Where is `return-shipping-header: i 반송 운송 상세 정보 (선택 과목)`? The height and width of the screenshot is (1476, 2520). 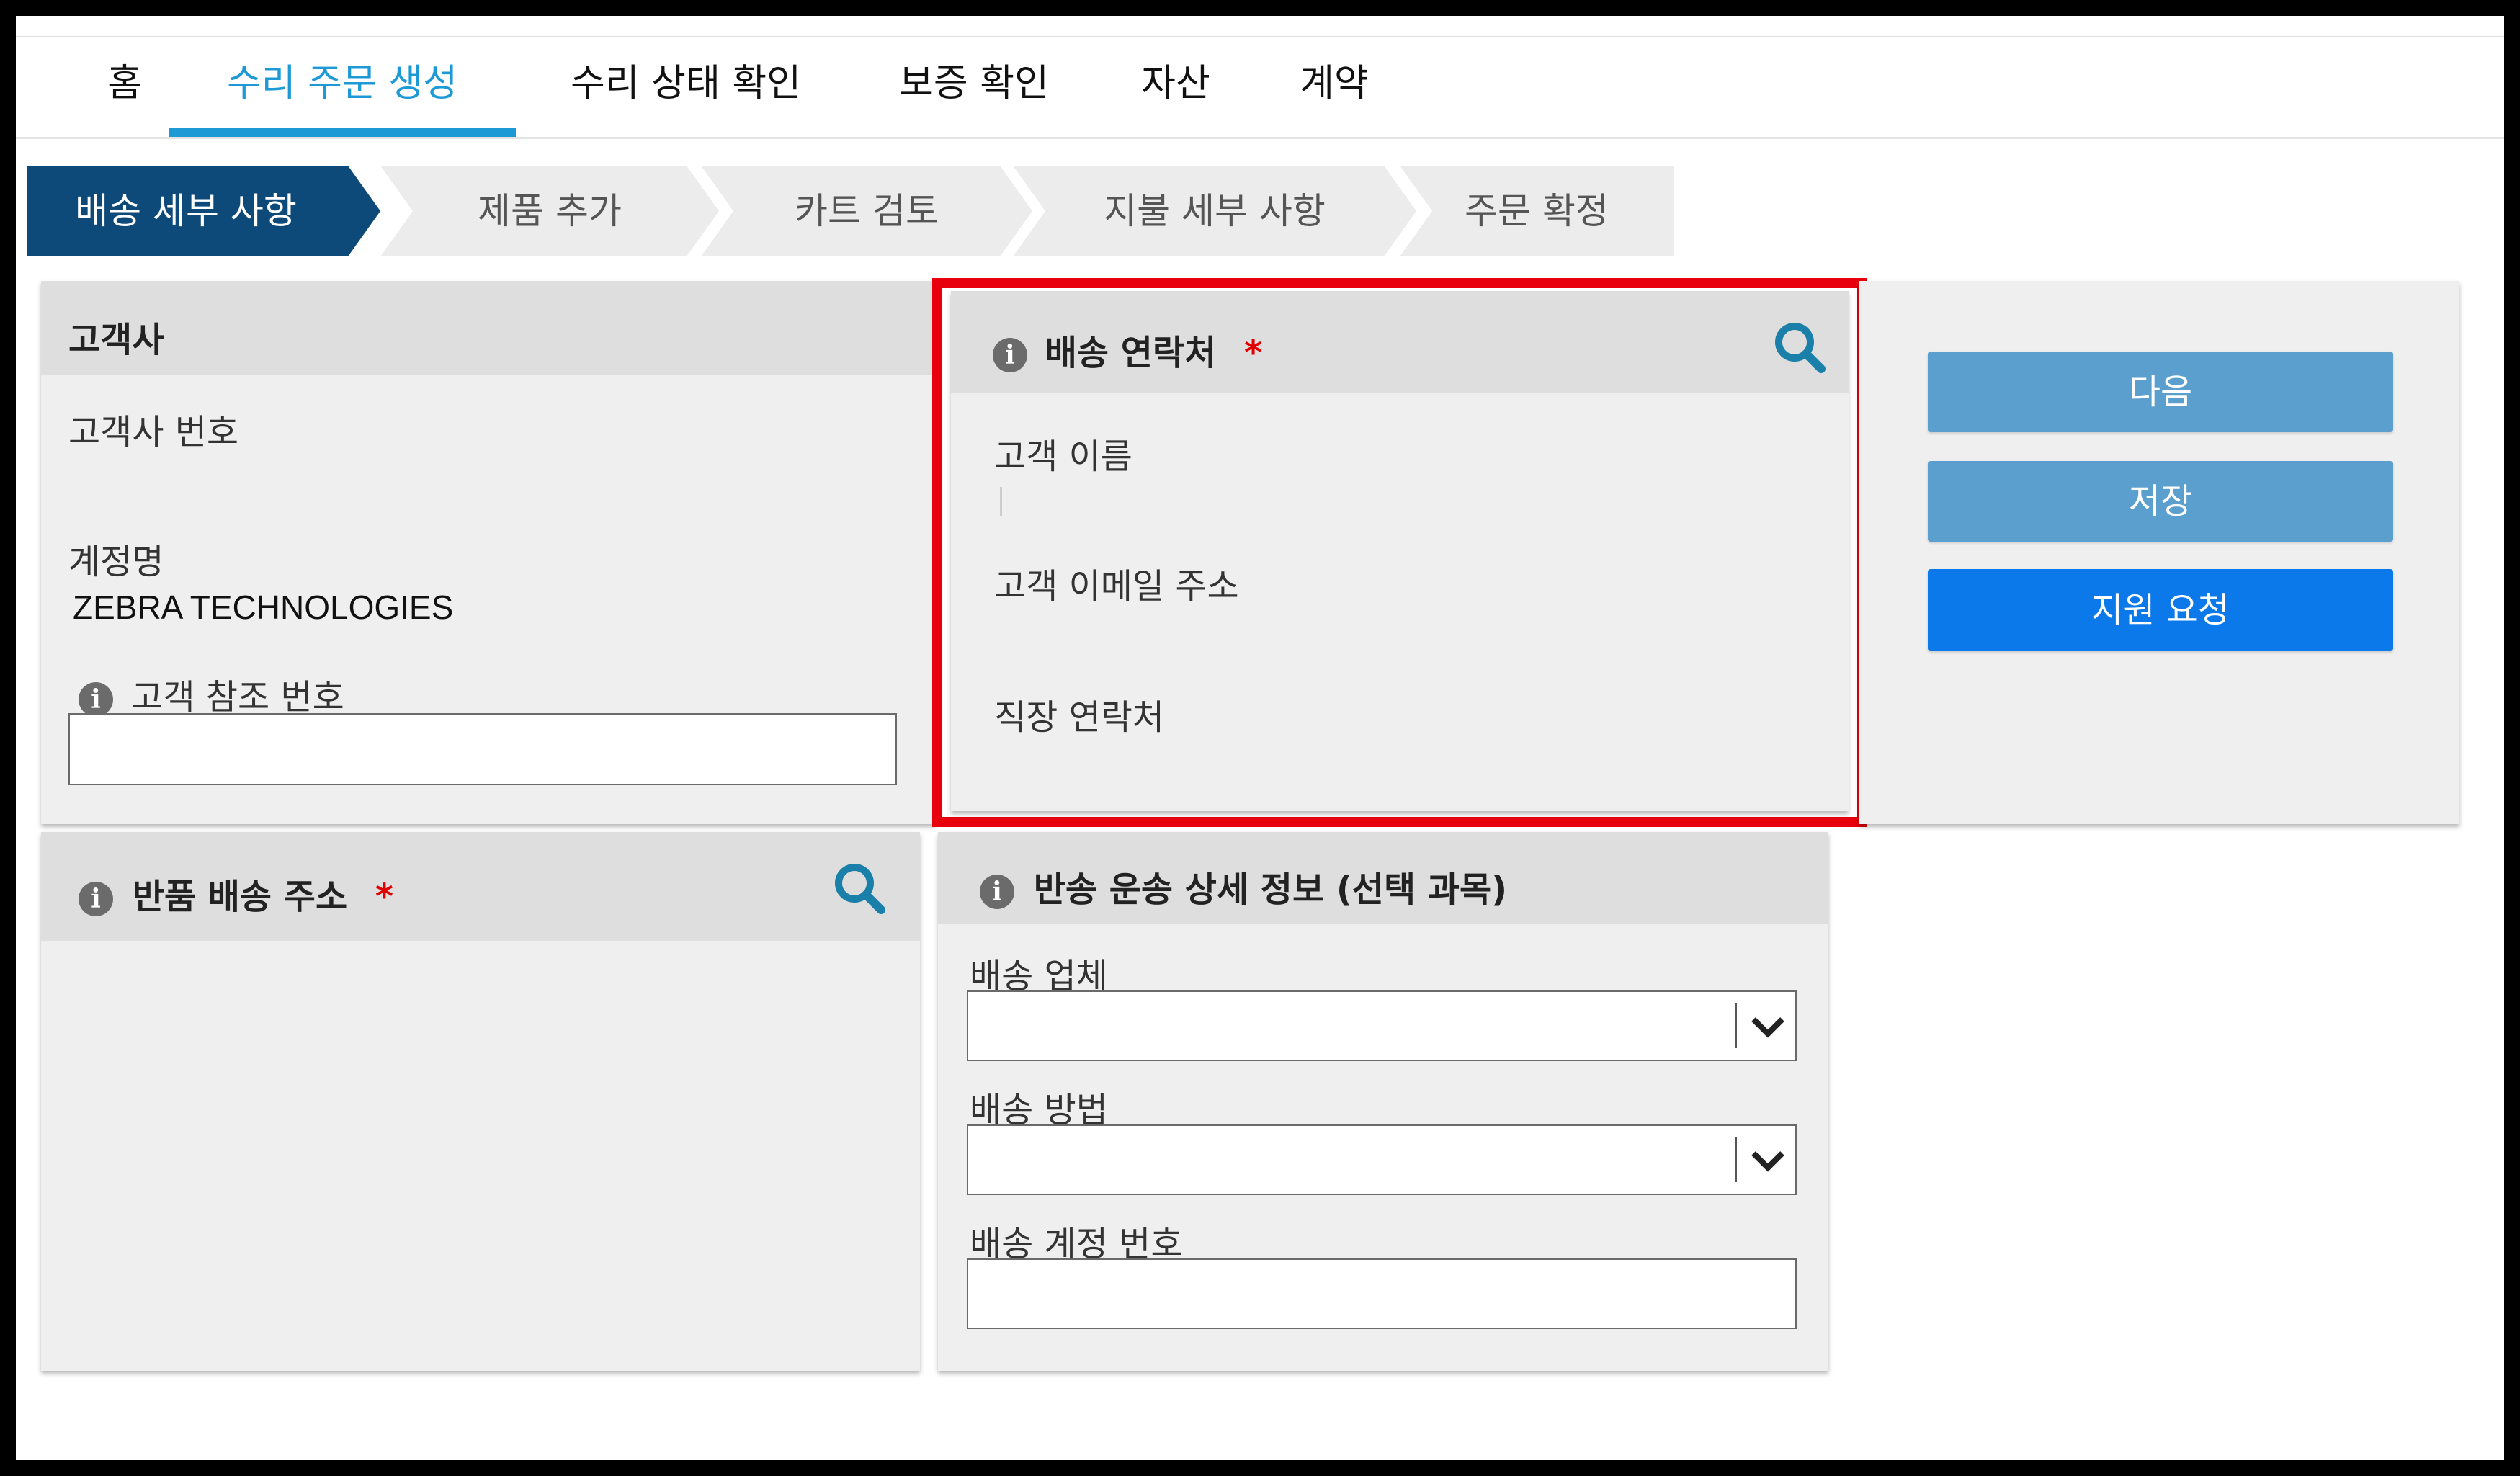
return-shipping-header: i 반송 운송 상세 정보 (선택 과목) is located at coordinates (1383, 878).